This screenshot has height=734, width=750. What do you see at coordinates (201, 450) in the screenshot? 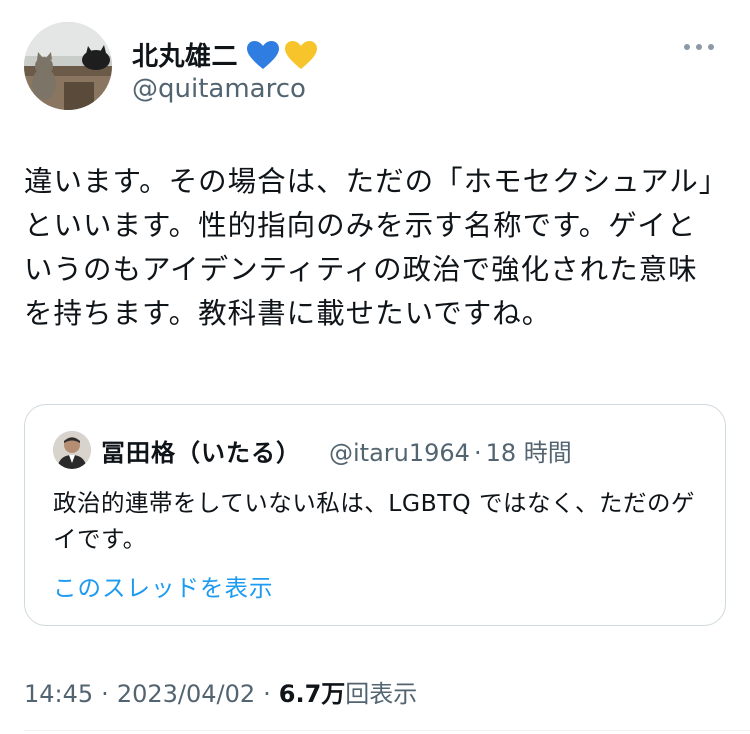
I see `quoted-author-name: 冨田格（いたる）` at bounding box center [201, 450].